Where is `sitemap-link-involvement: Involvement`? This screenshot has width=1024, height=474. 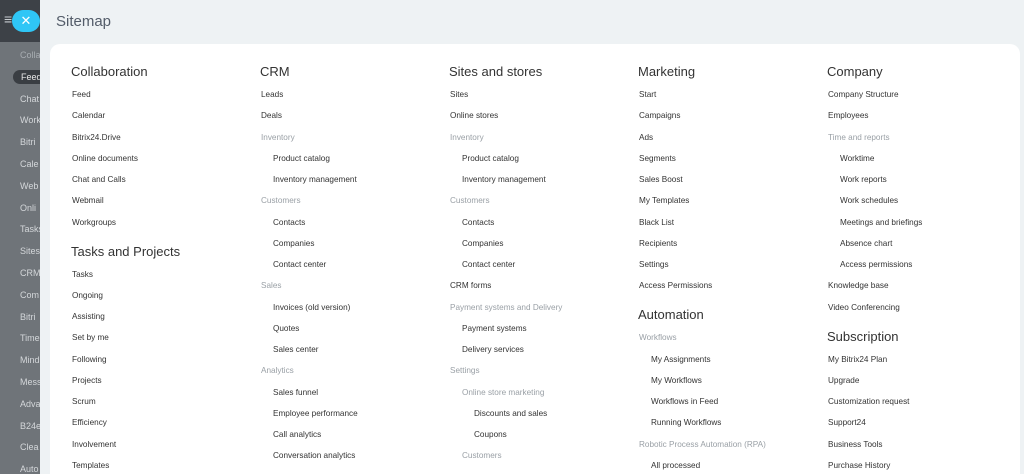
sitemap-link-involvement: Involvement is located at coordinates (94, 444).